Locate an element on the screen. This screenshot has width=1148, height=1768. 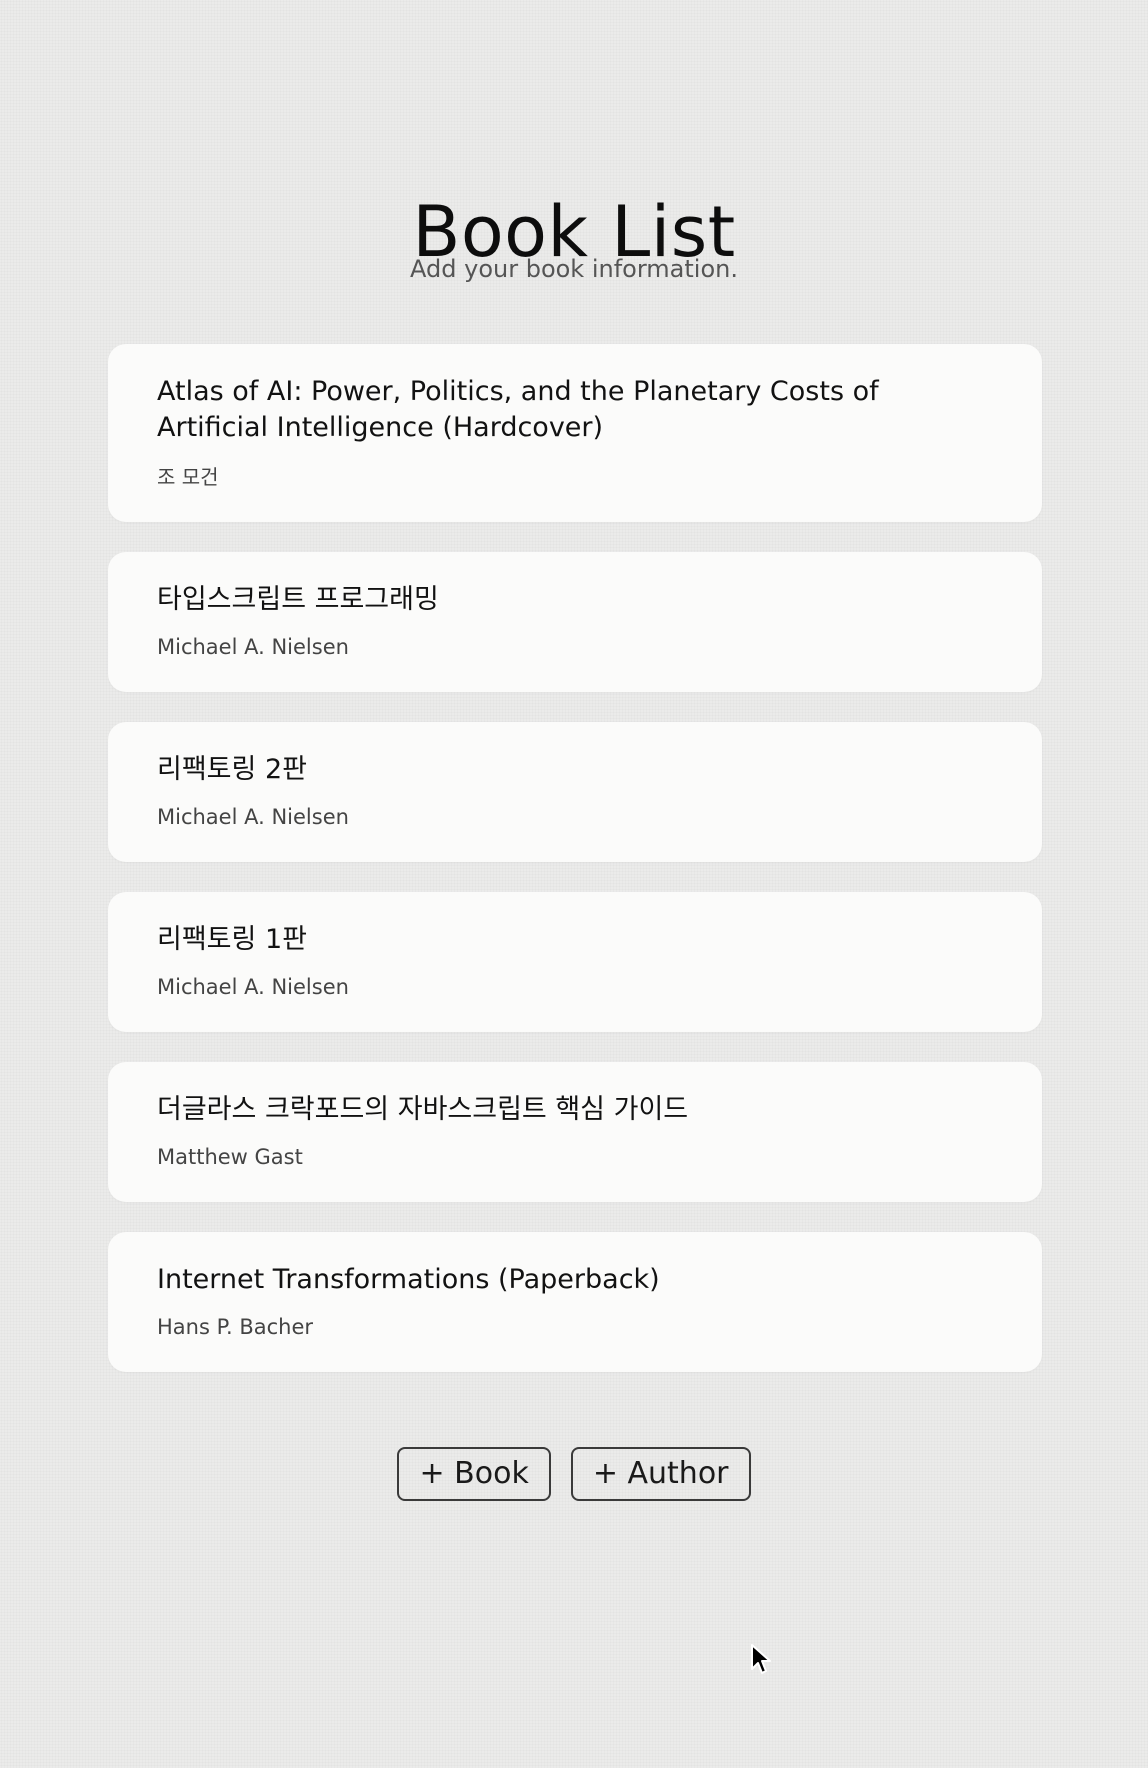
book-card: 더글라스 크락포드의 자바스크립트 핵심 가이드 Matthew Gast is located at coordinates (575, 1132).